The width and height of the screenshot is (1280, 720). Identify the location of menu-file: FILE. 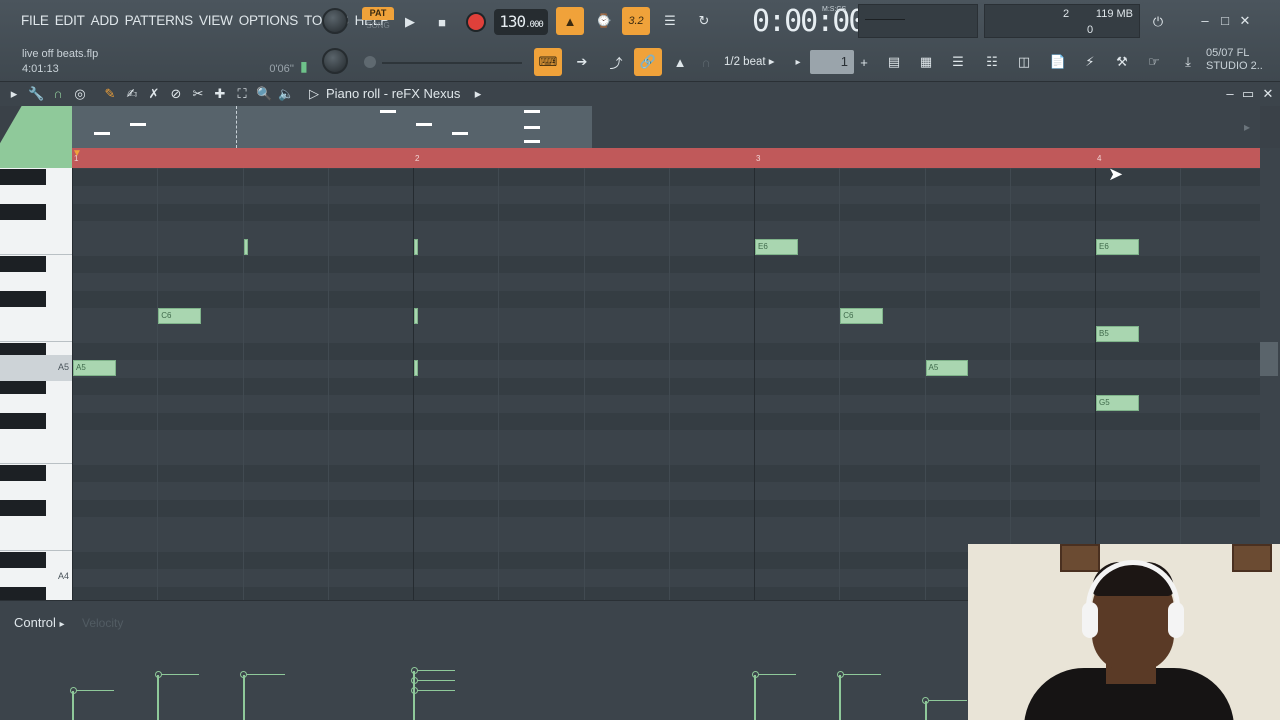
(35, 21).